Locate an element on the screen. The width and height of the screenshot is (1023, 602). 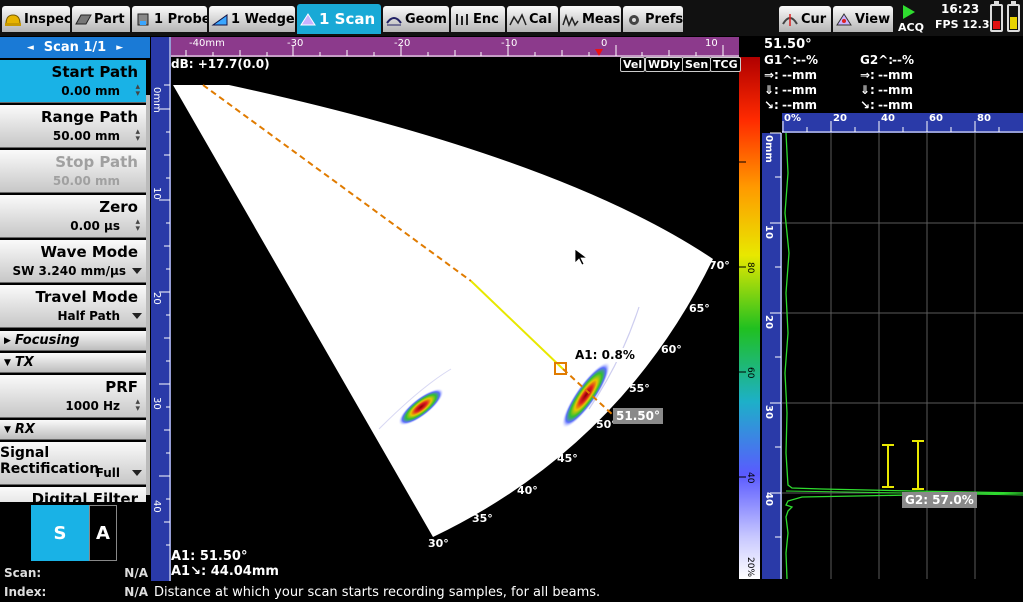
depth-ruler-label: 20 is located at coordinates (768, 322).